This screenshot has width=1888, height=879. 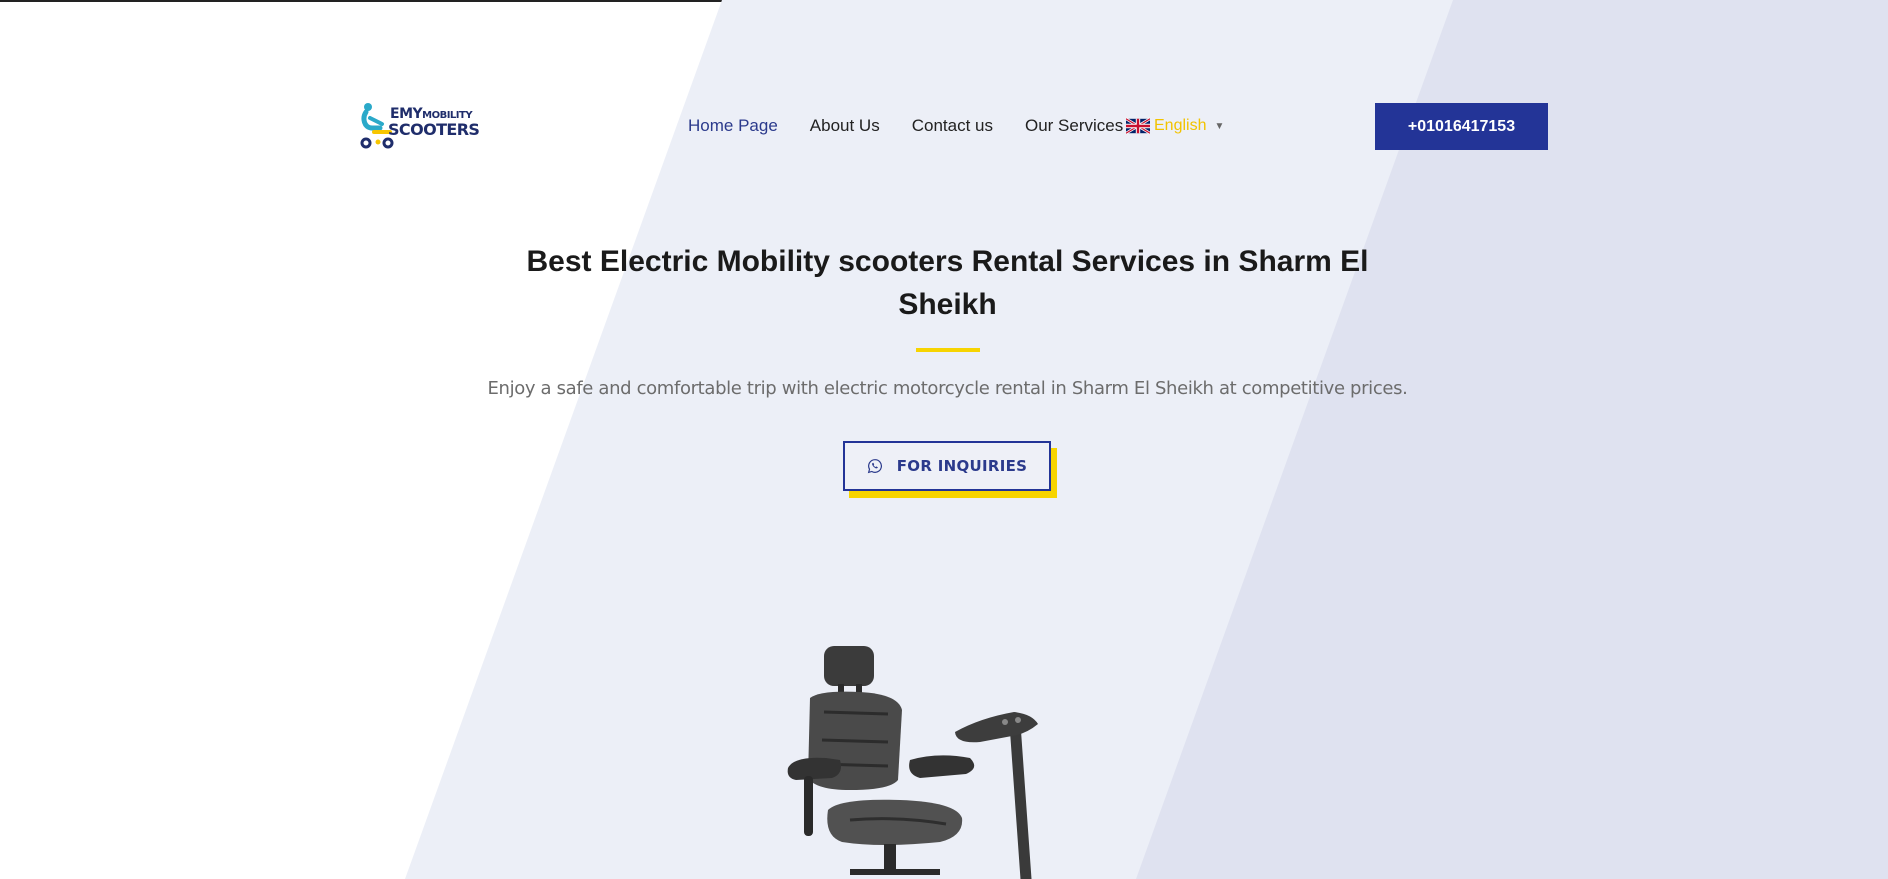 I want to click on nav-contact: Contact us, so click(x=952, y=126).